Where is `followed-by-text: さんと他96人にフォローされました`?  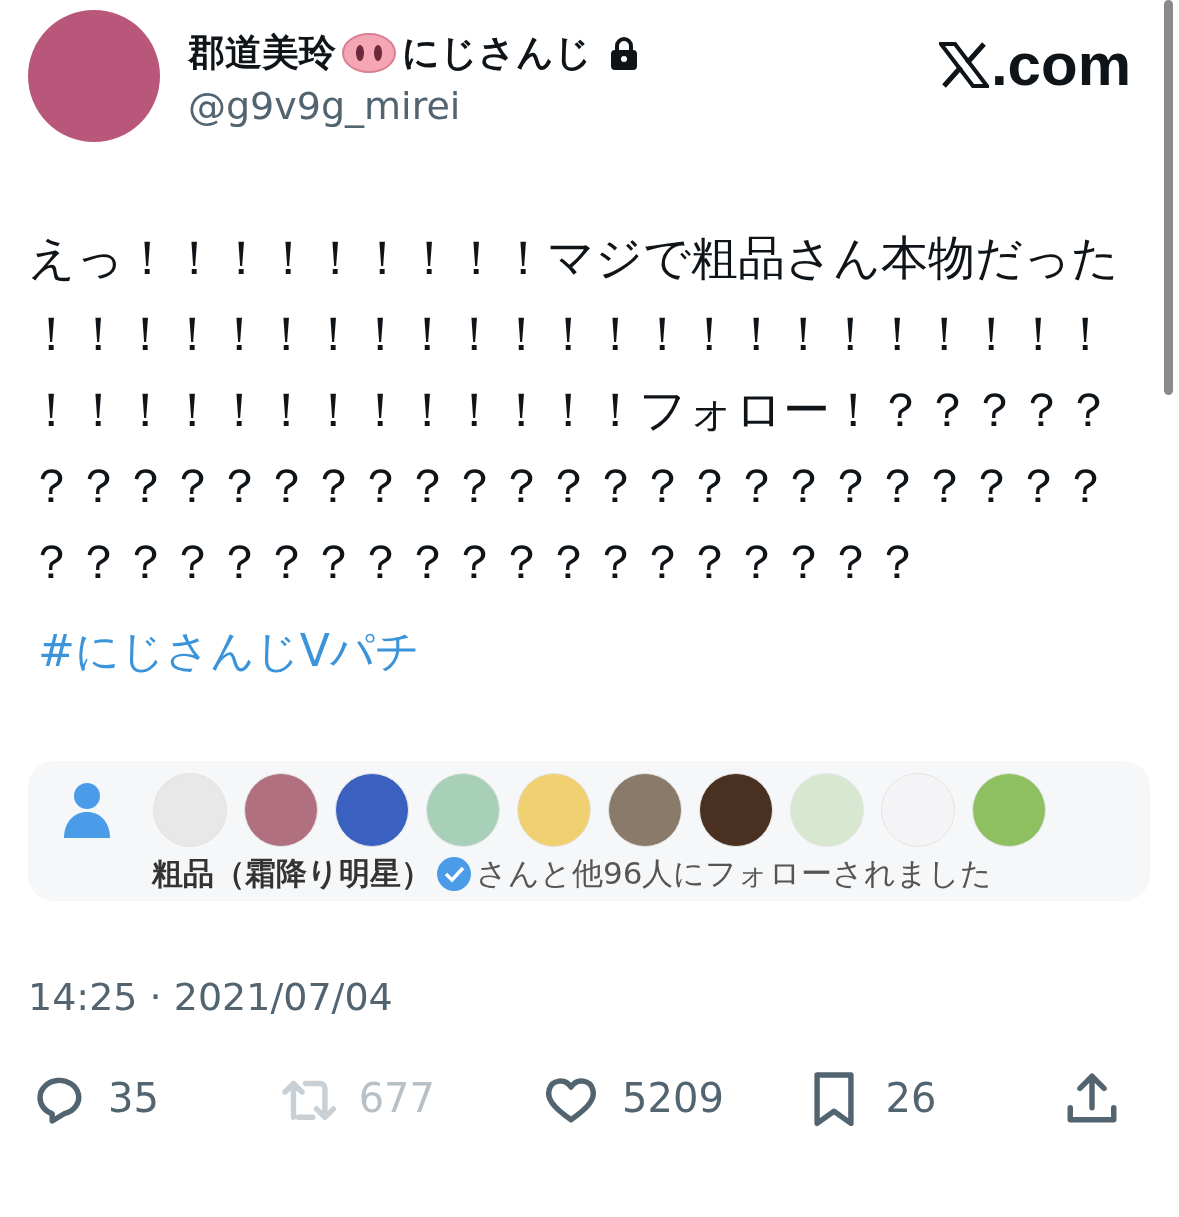 followed-by-text: さんと他96人にフォローされました is located at coordinates (734, 873).